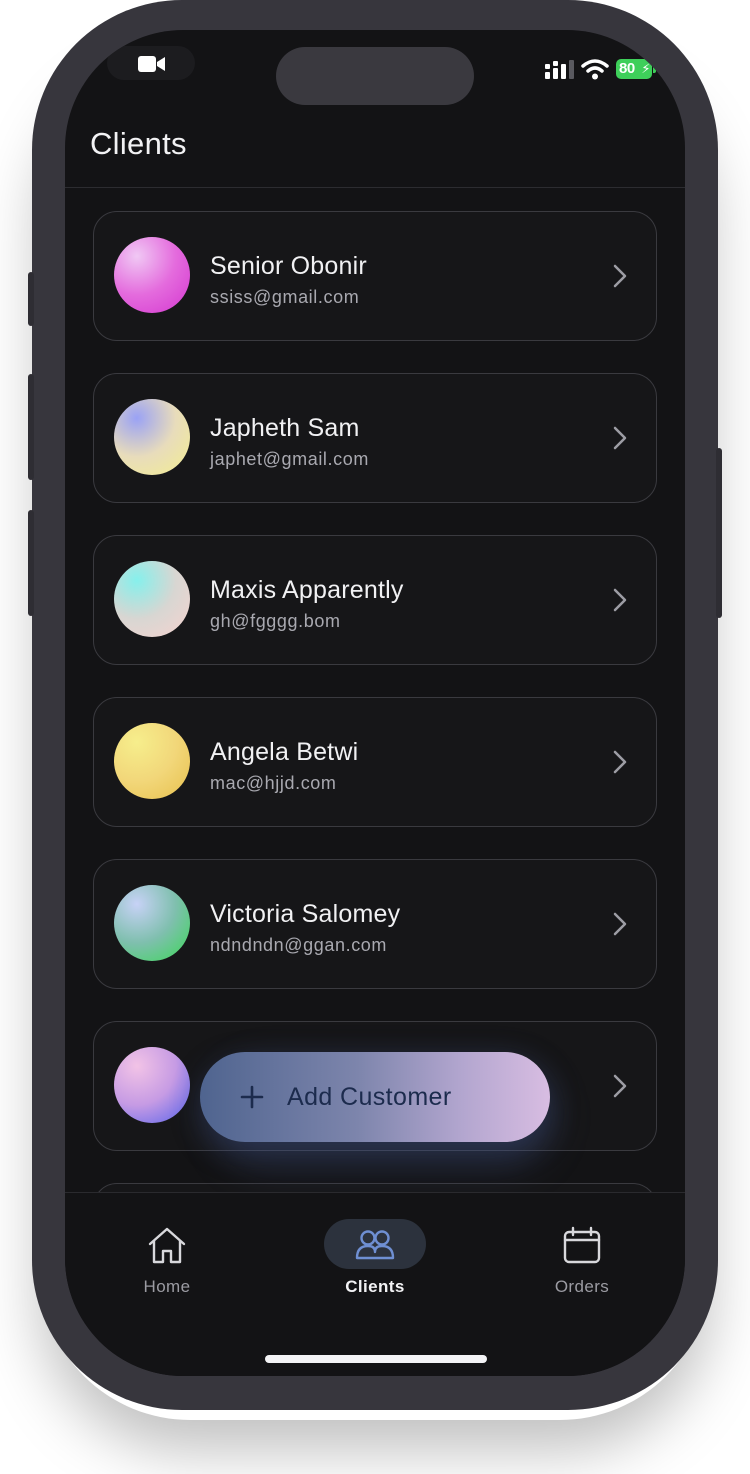 The height and width of the screenshot is (1474, 750). I want to click on tab-label: Clients, so click(375, 1286).